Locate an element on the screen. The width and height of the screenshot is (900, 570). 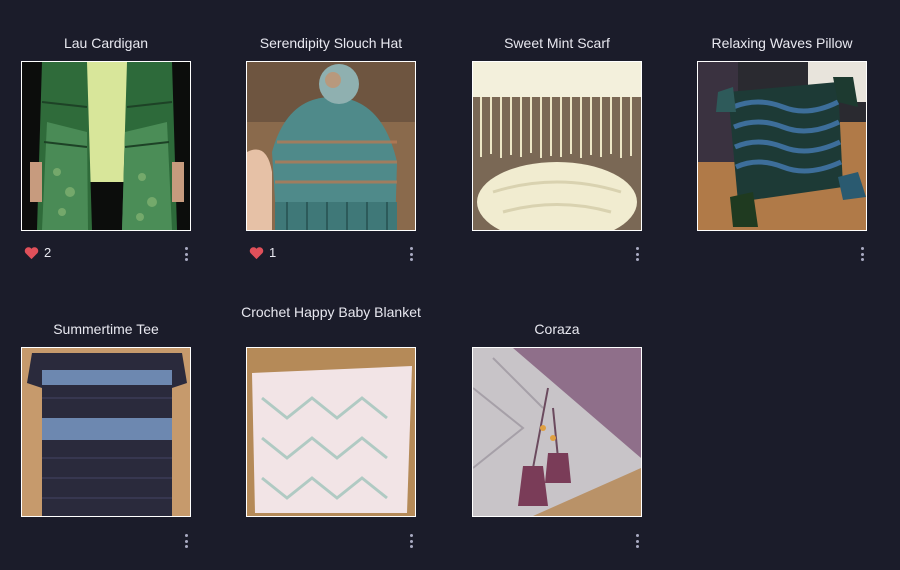
shawl-image is located at coordinates (557, 432).